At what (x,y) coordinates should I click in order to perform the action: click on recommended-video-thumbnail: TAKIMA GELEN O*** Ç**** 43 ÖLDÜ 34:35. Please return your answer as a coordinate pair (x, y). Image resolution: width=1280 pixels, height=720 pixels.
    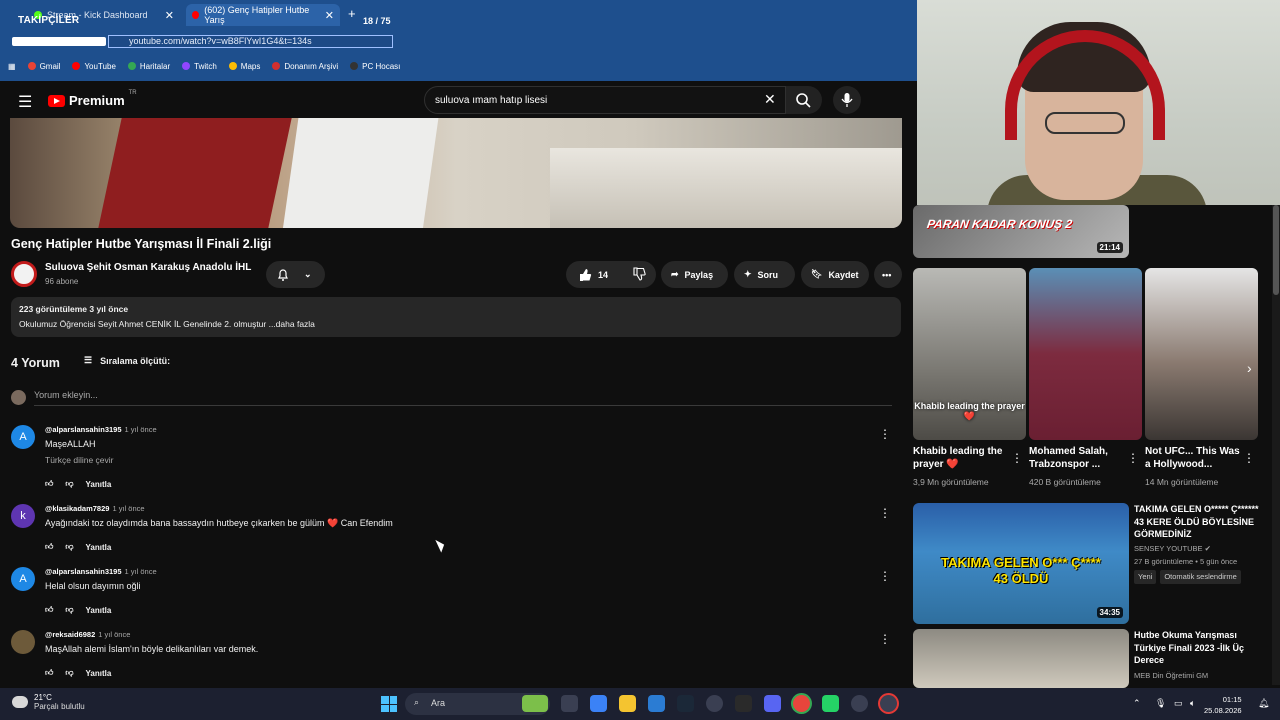
    Looking at the image, I should click on (1021, 563).